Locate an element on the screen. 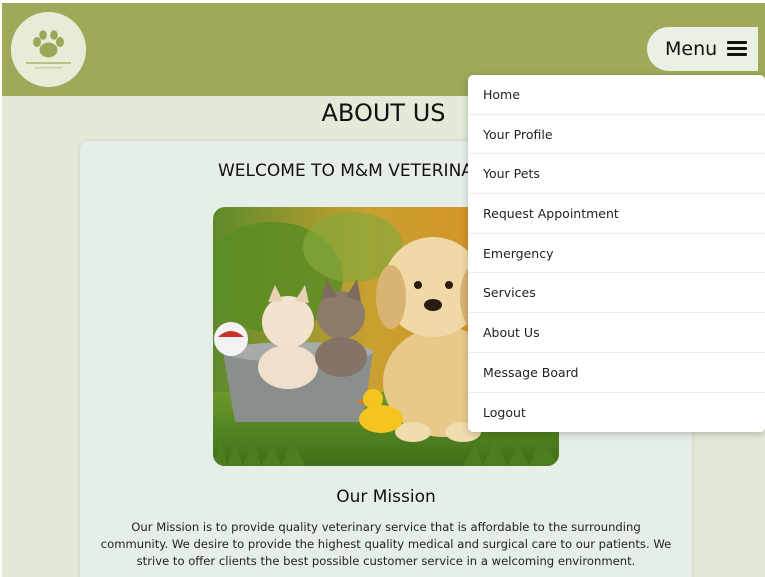 The height and width of the screenshot is (577, 765). menu-item-message-board: Message Board is located at coordinates (616, 373).